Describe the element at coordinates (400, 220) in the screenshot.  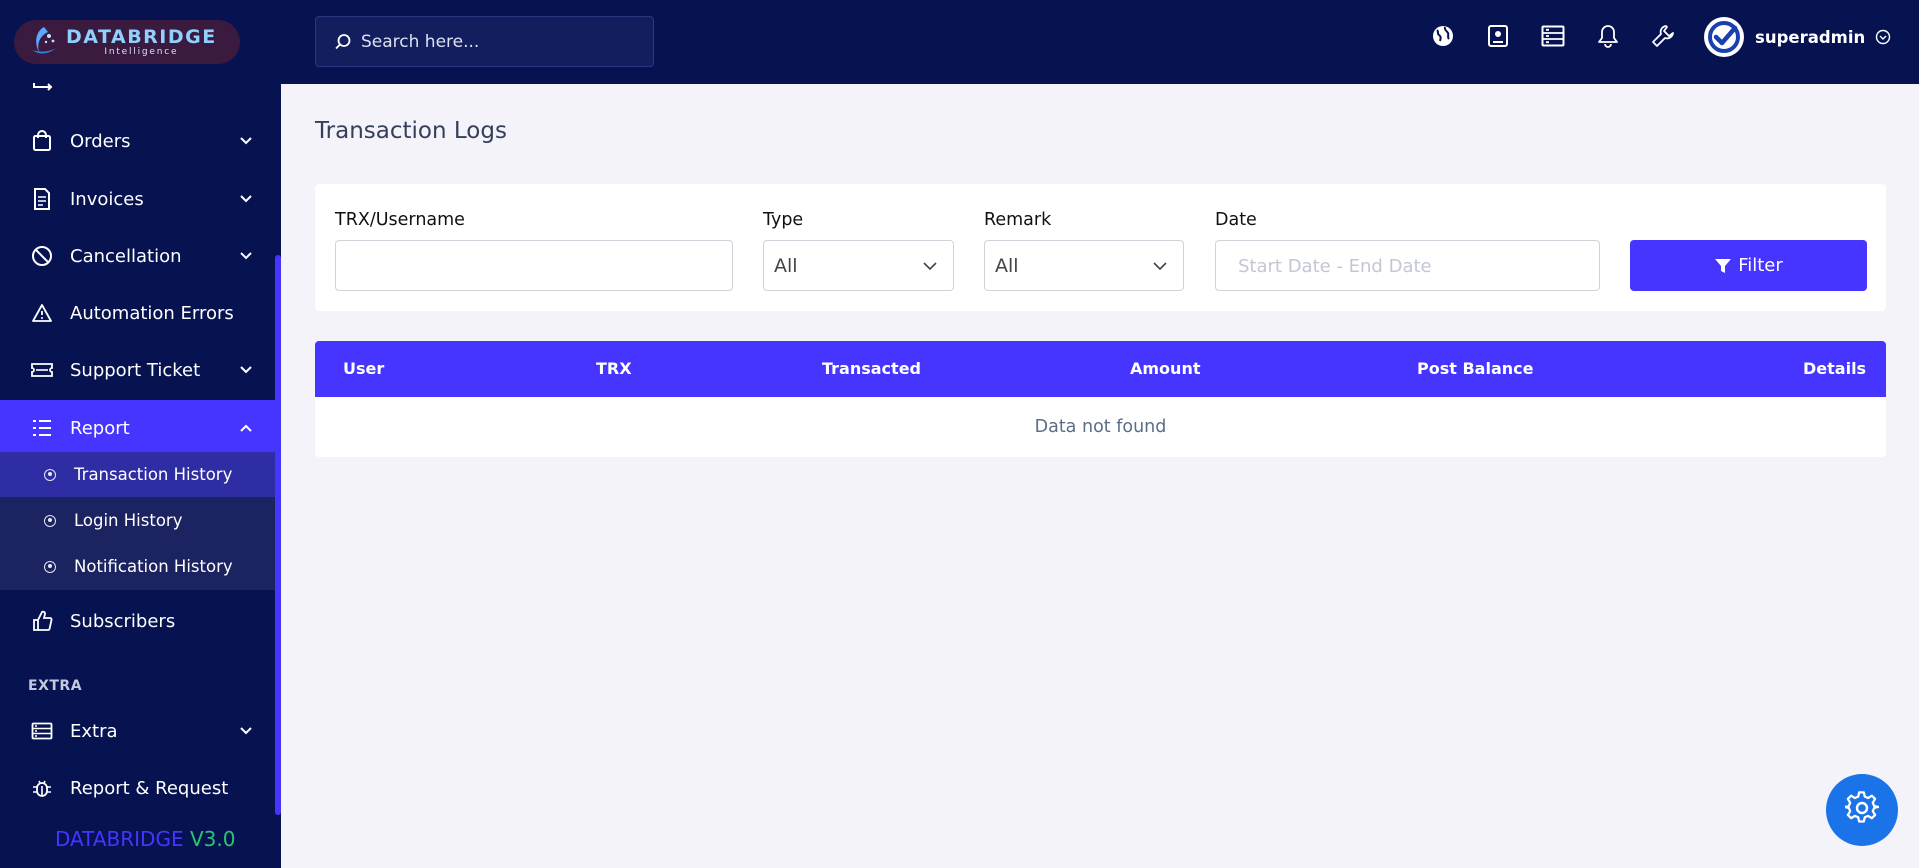
I see `trx-label: TRX/Username` at that location.